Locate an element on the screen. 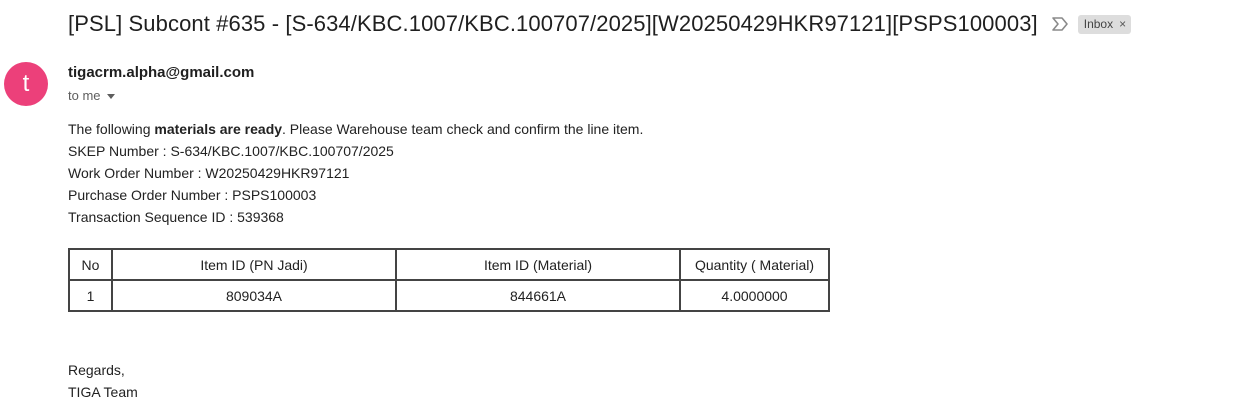 This screenshot has width=1243, height=411. remove-label-icon: × is located at coordinates (1122, 24).